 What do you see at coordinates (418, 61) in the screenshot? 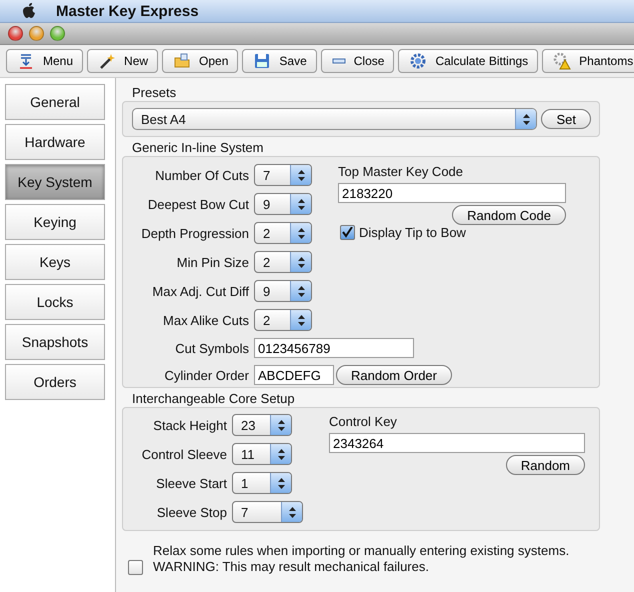
I see `gear-icon` at bounding box center [418, 61].